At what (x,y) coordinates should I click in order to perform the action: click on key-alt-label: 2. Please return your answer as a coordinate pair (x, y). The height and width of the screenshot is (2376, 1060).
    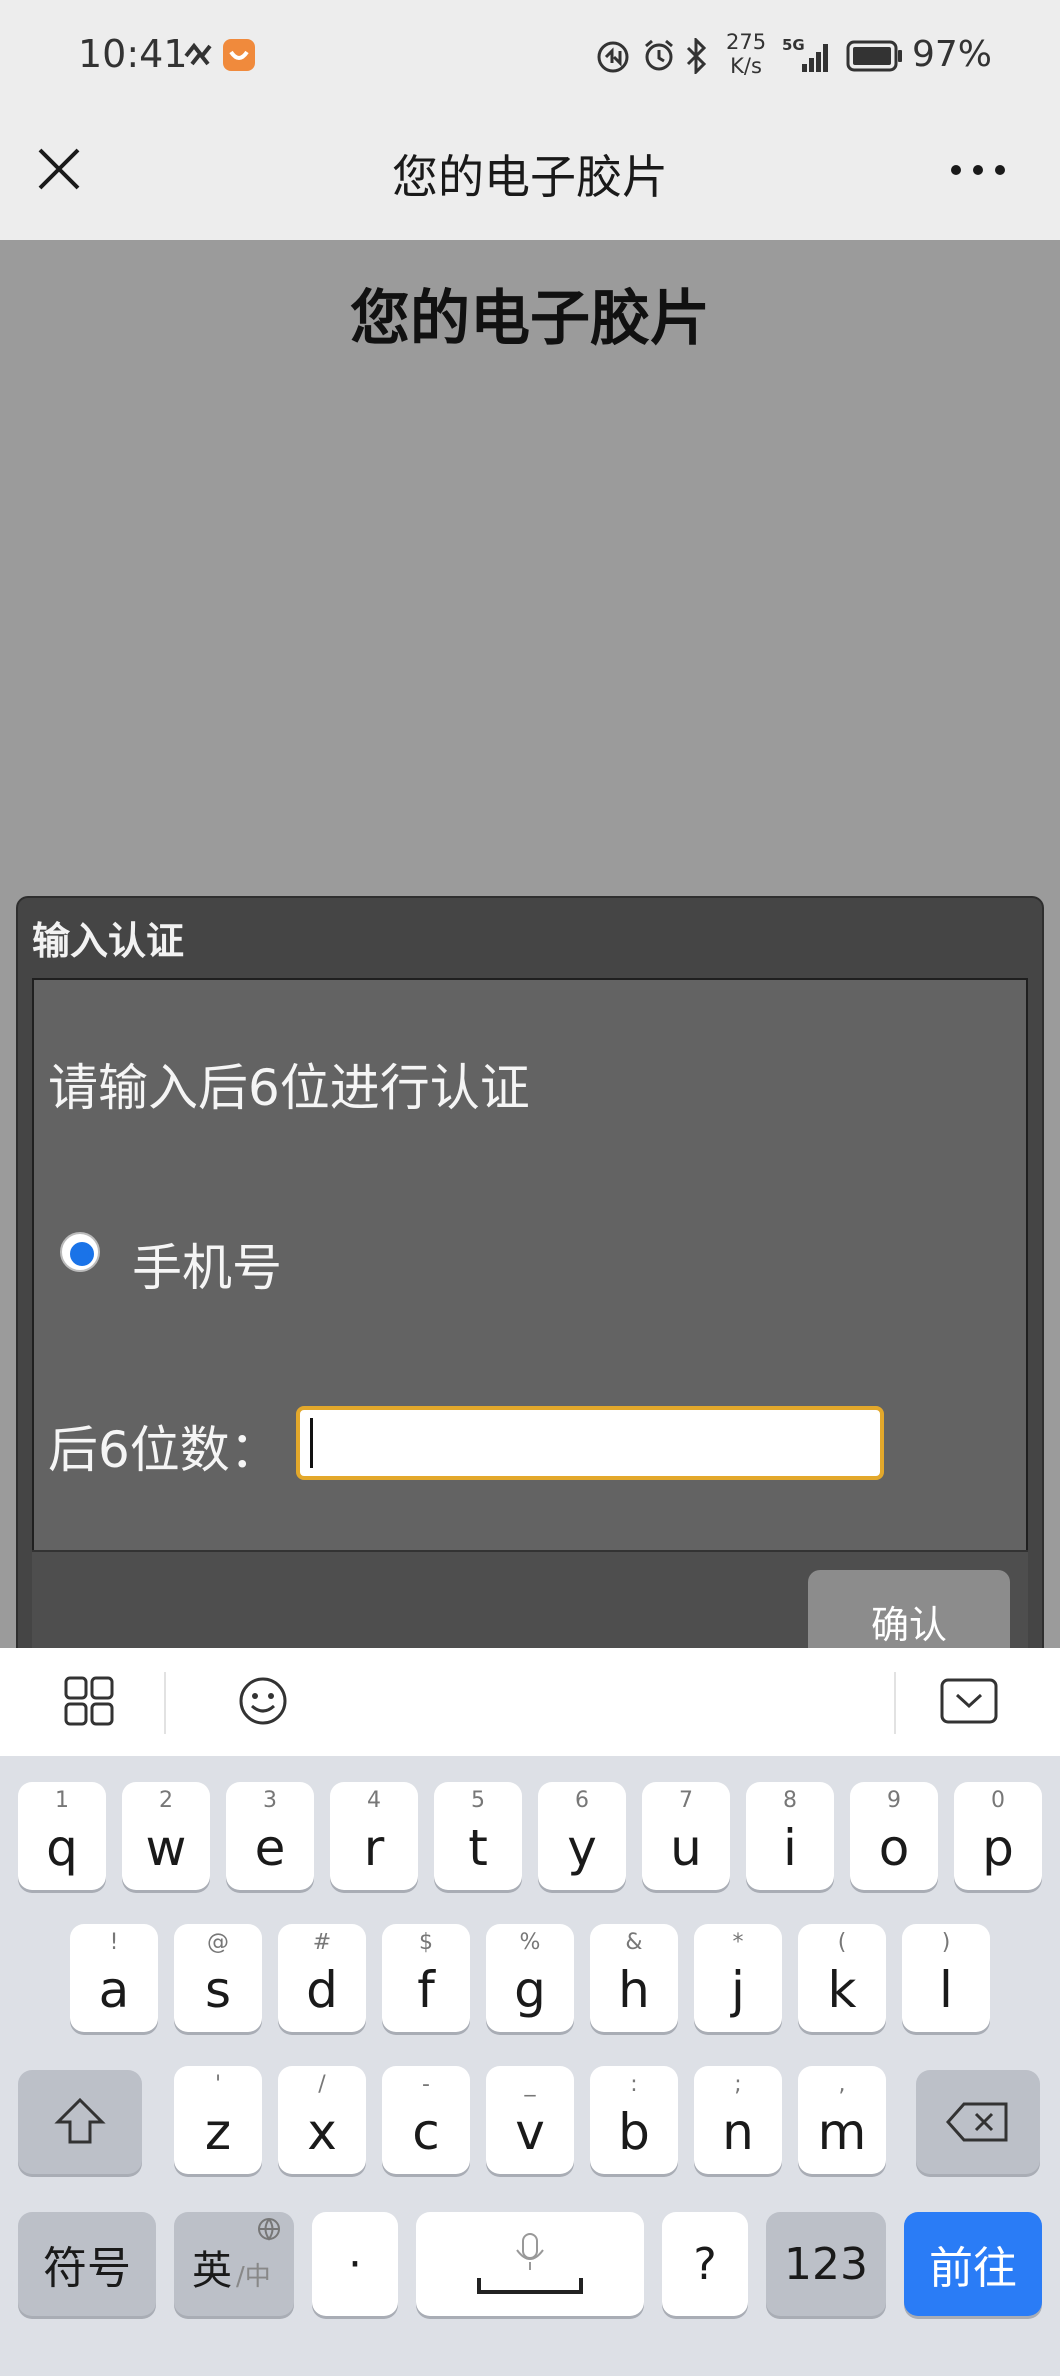
    Looking at the image, I should click on (166, 1800).